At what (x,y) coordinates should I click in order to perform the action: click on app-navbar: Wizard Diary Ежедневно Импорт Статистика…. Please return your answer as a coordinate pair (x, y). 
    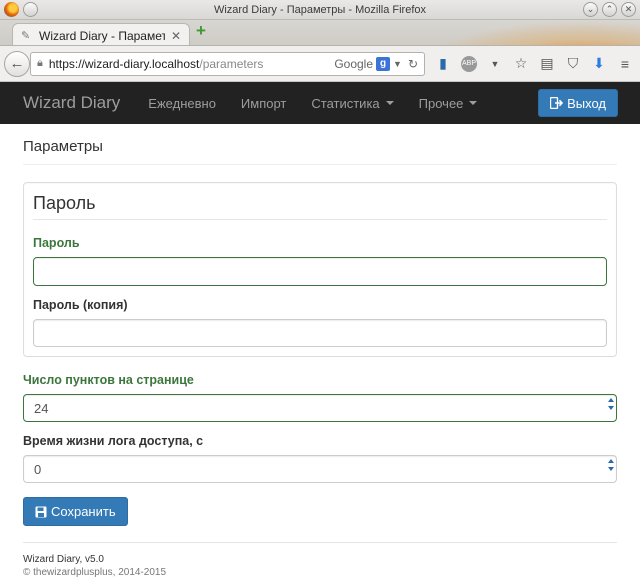
    Looking at the image, I should click on (320, 103).